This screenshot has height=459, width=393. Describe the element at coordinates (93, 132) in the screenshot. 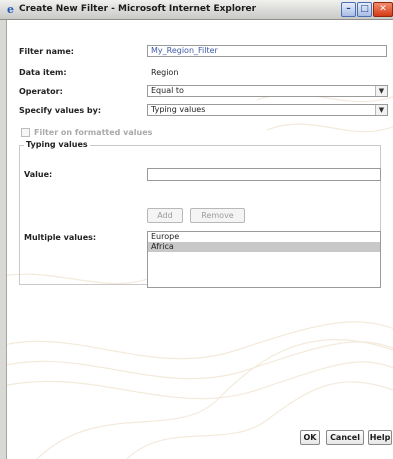

I see `filter-formatted-label: Filter on formatted values` at that location.